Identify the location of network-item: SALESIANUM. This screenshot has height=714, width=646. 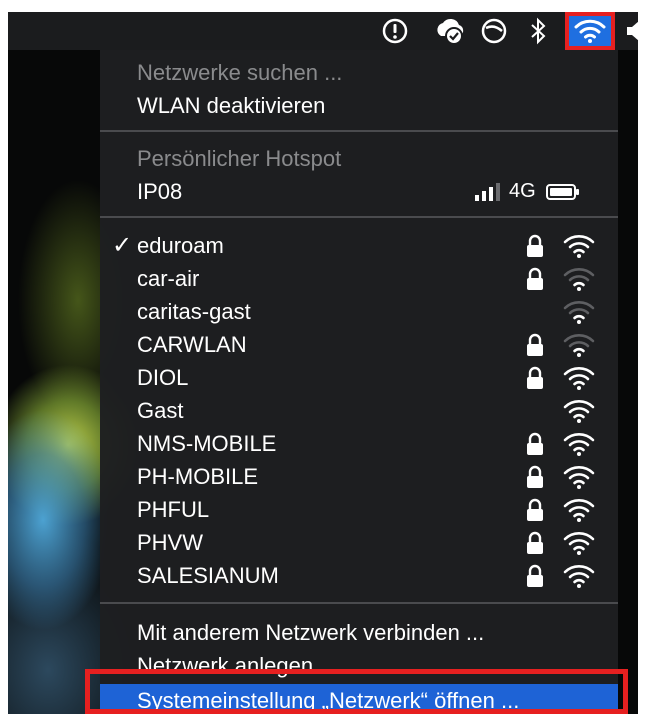
(359, 575).